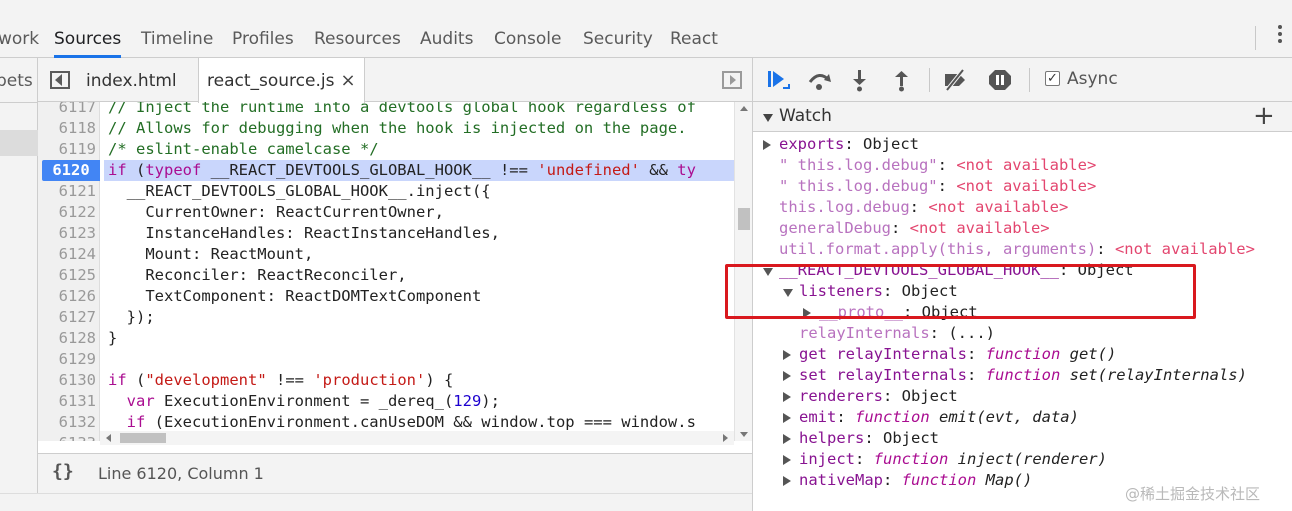 Image resolution: width=1292 pixels, height=511 pixels. I want to click on line-number: 6131, so click(67, 401).